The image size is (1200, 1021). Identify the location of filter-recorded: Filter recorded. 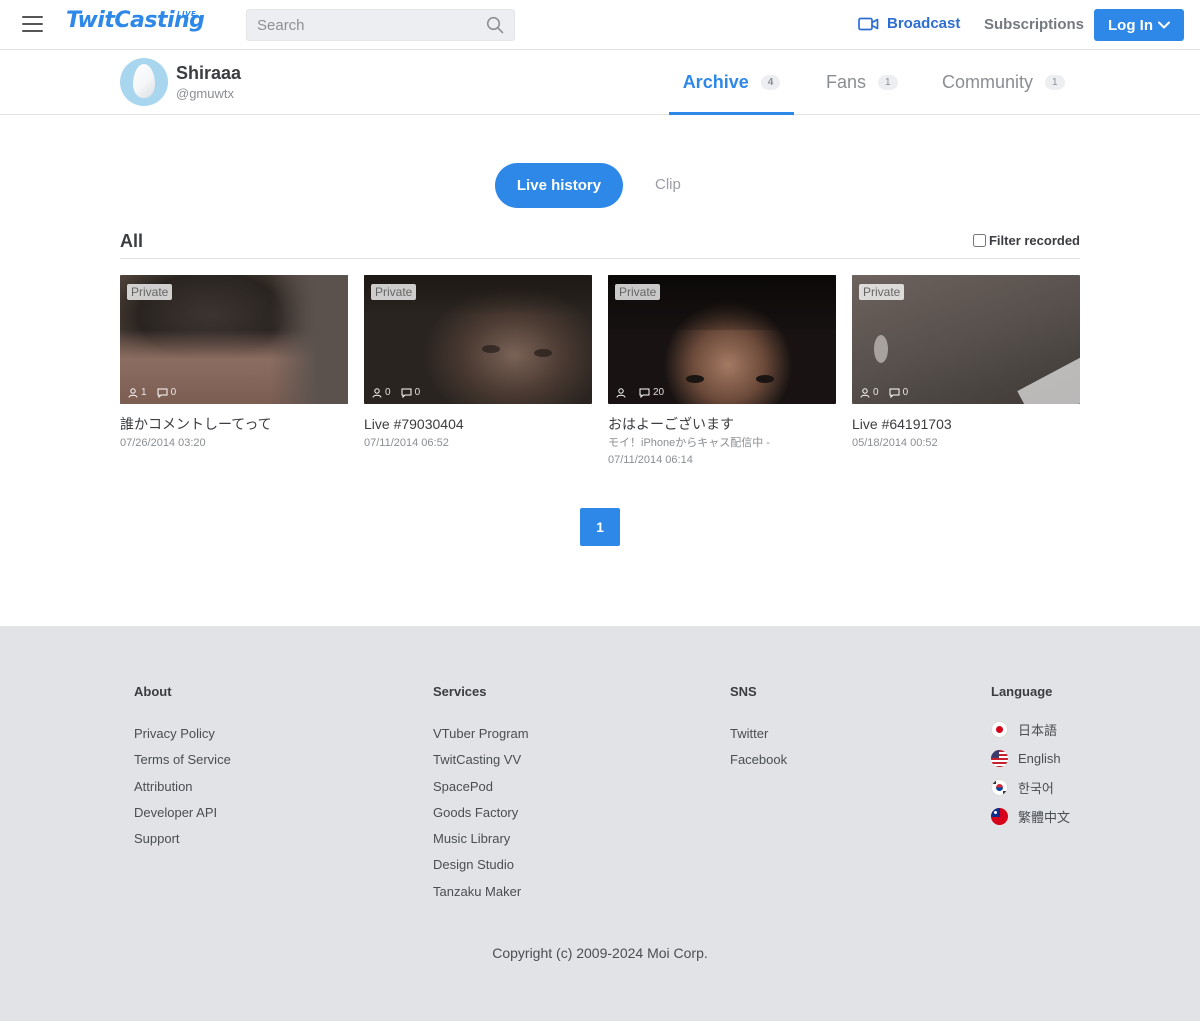
(1026, 240).